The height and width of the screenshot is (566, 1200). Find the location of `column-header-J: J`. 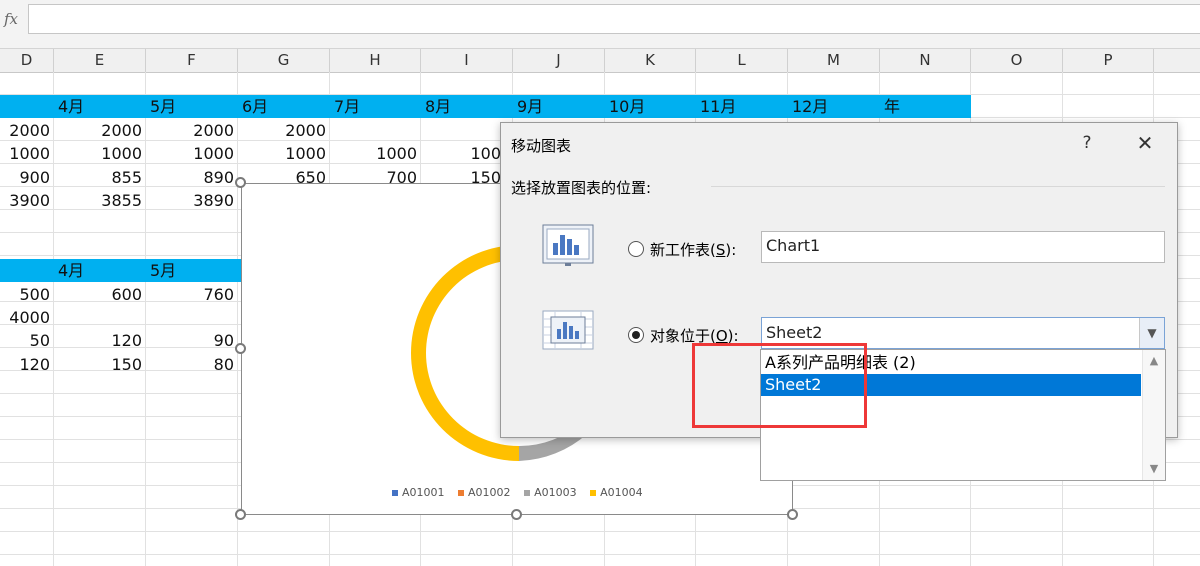

column-header-J: J is located at coordinates (559, 60).